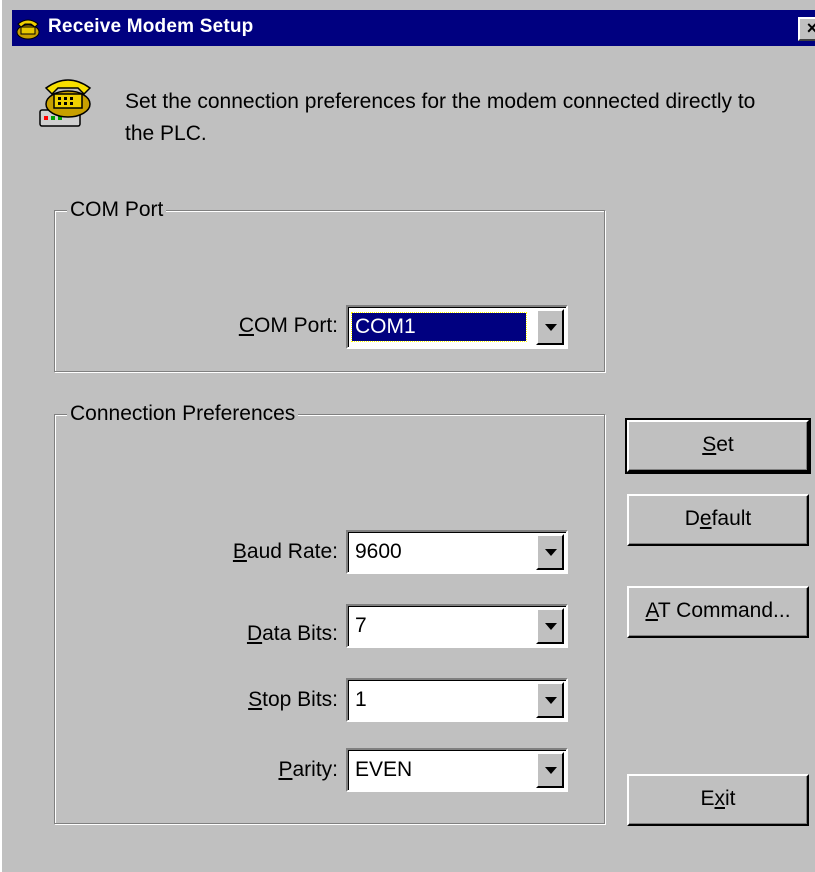 The height and width of the screenshot is (872, 815). Describe the element at coordinates (117, 210) in the screenshot. I see `com-port-group-legend: COM Port` at that location.